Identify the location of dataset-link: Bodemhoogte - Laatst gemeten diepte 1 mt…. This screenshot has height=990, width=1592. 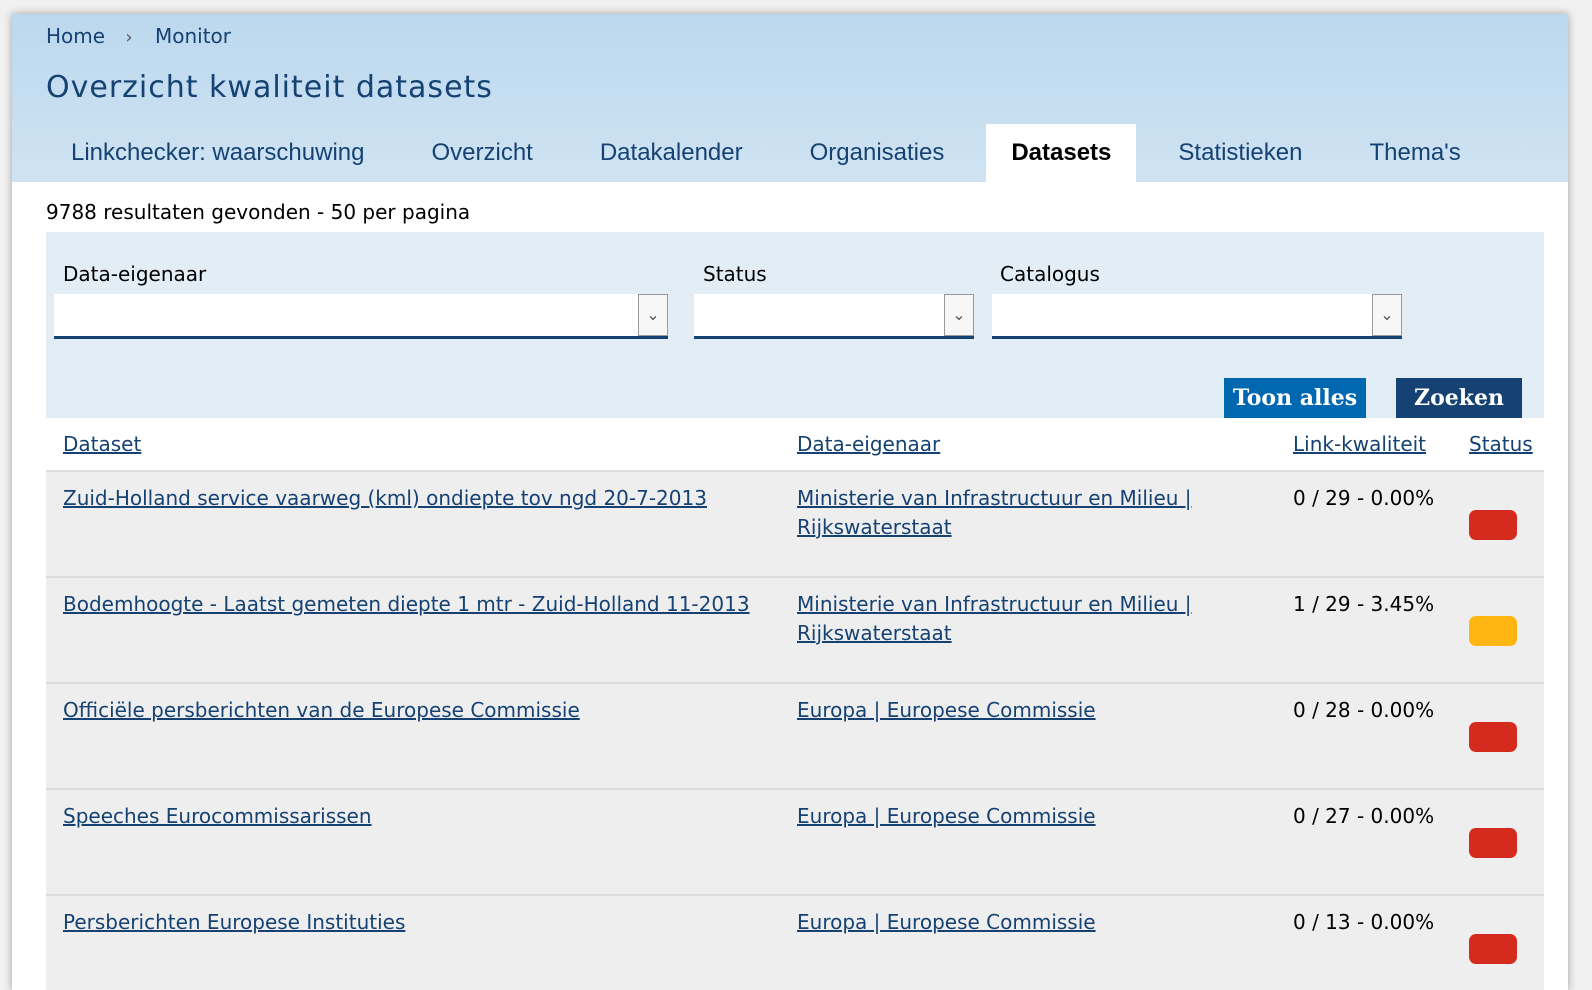
(406, 604).